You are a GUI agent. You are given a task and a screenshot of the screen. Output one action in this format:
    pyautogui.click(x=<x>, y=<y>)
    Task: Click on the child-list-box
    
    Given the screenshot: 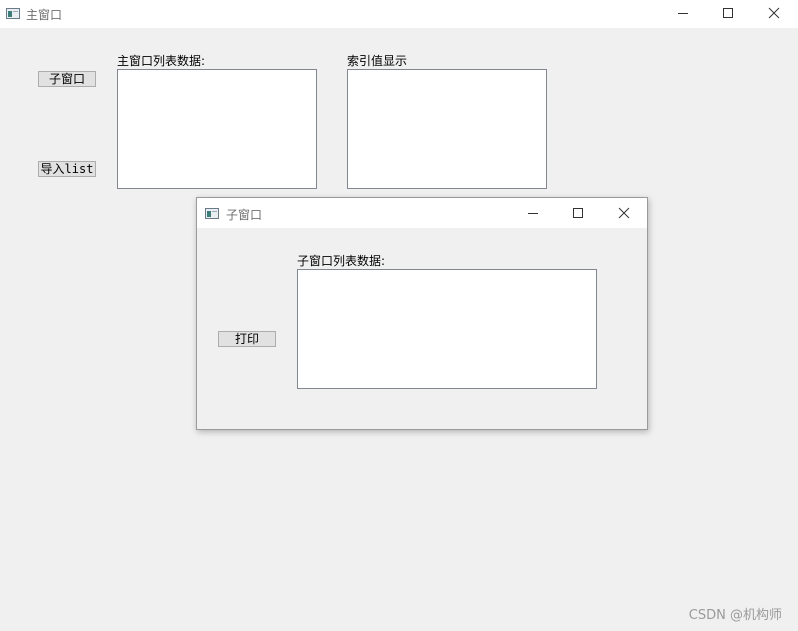 What is the action you would take?
    pyautogui.click(x=447, y=329)
    